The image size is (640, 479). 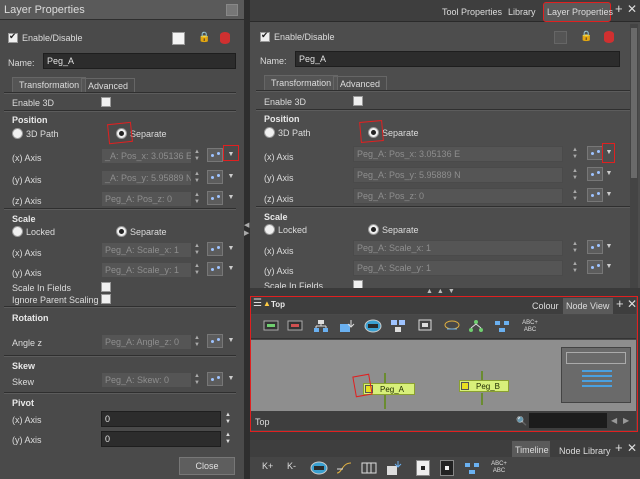 I want to click on right-tab-transformation: Transformation, so click(x=301, y=83).